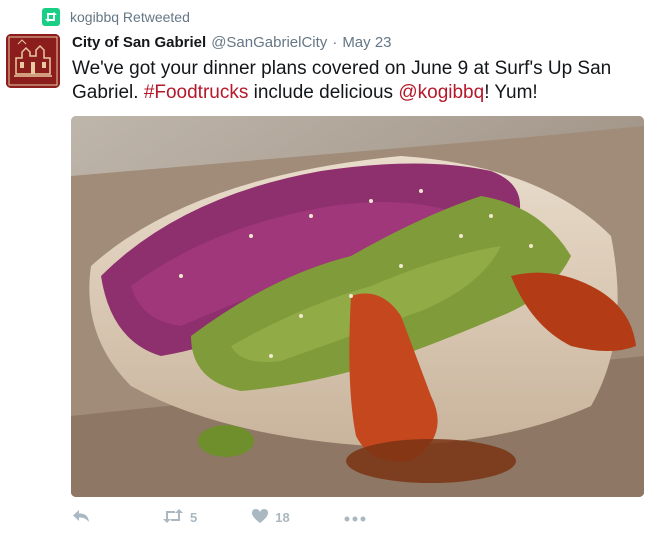  What do you see at coordinates (270, 517) in the screenshot?
I see `like-button: 18` at bounding box center [270, 517].